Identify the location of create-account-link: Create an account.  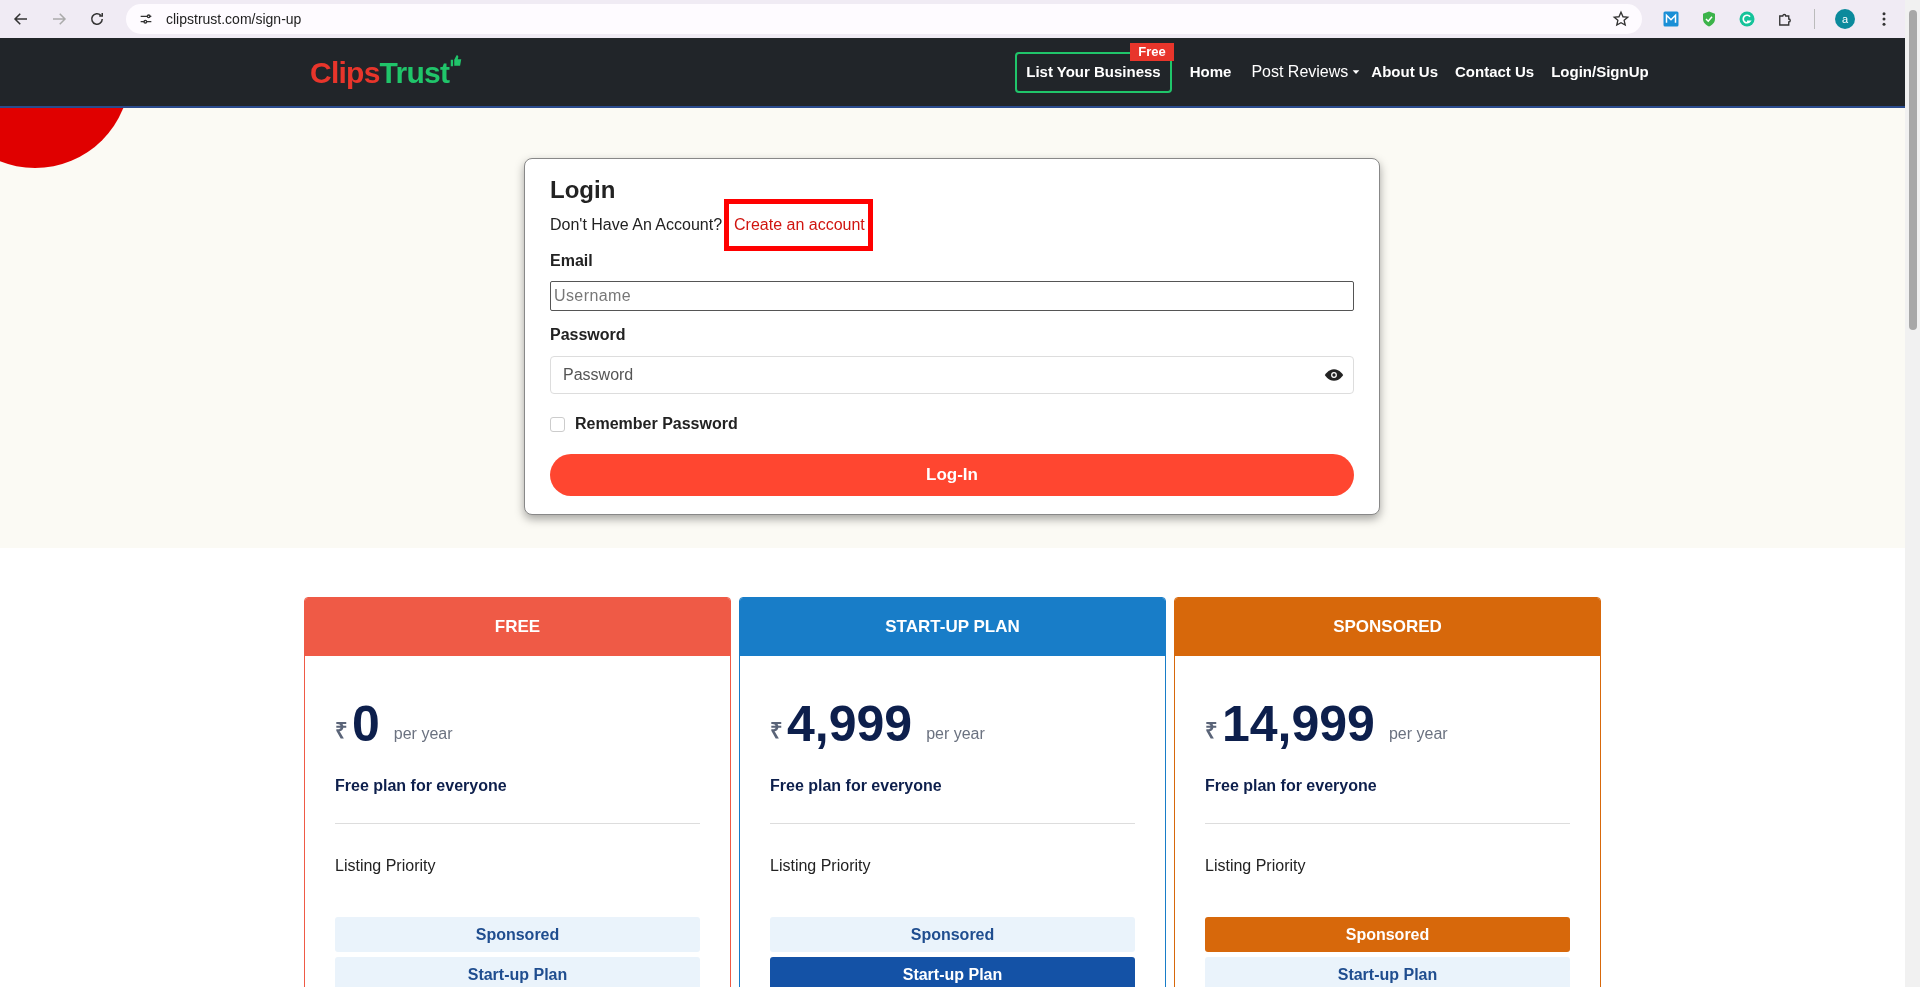
(799, 224).